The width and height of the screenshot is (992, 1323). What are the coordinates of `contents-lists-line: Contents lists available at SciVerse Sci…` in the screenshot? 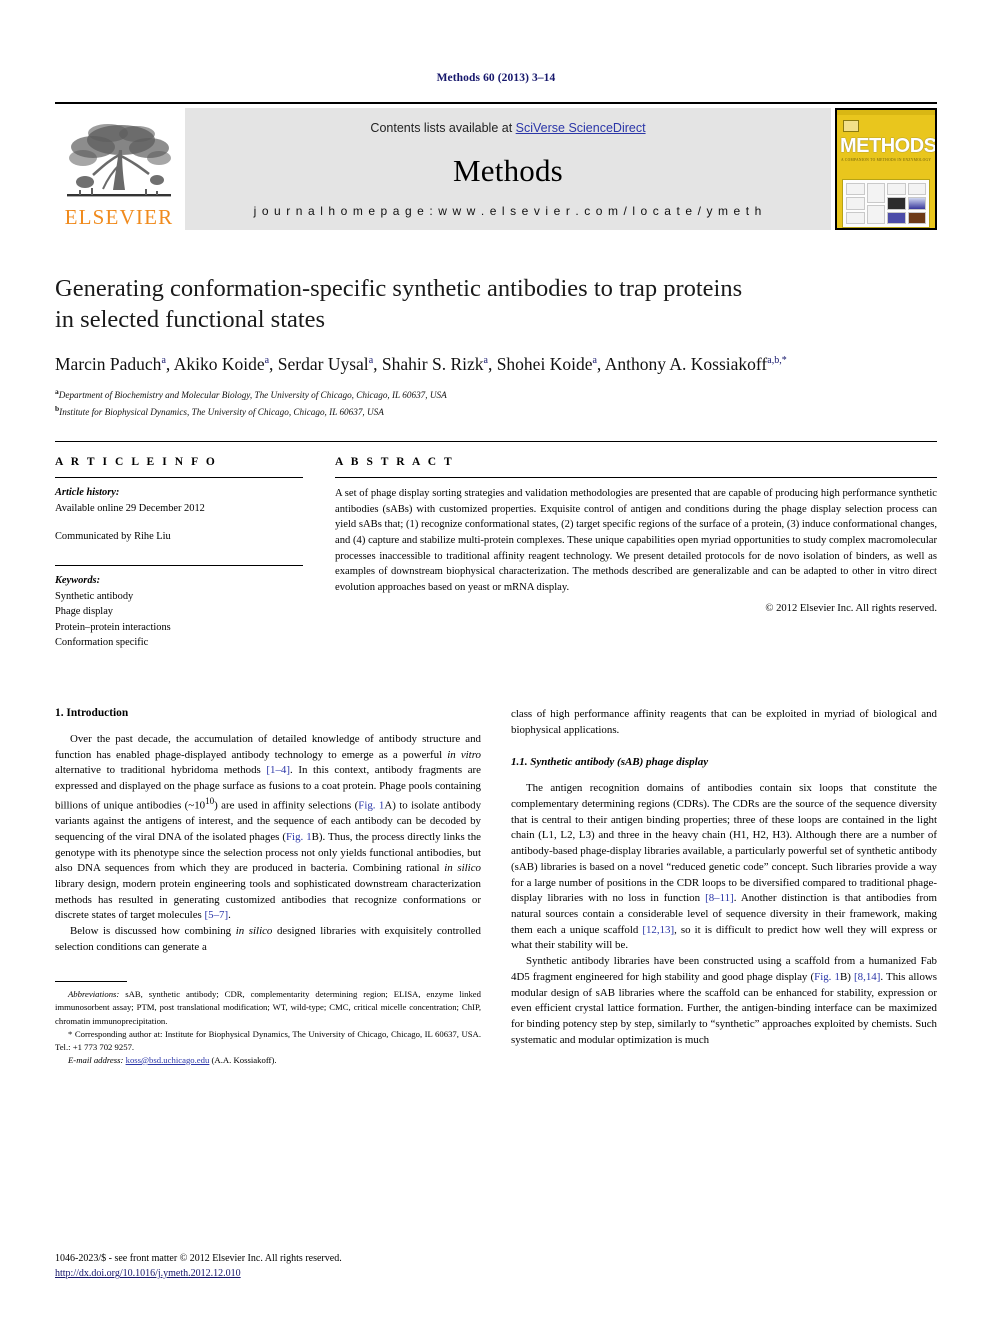 It's located at (507, 128).